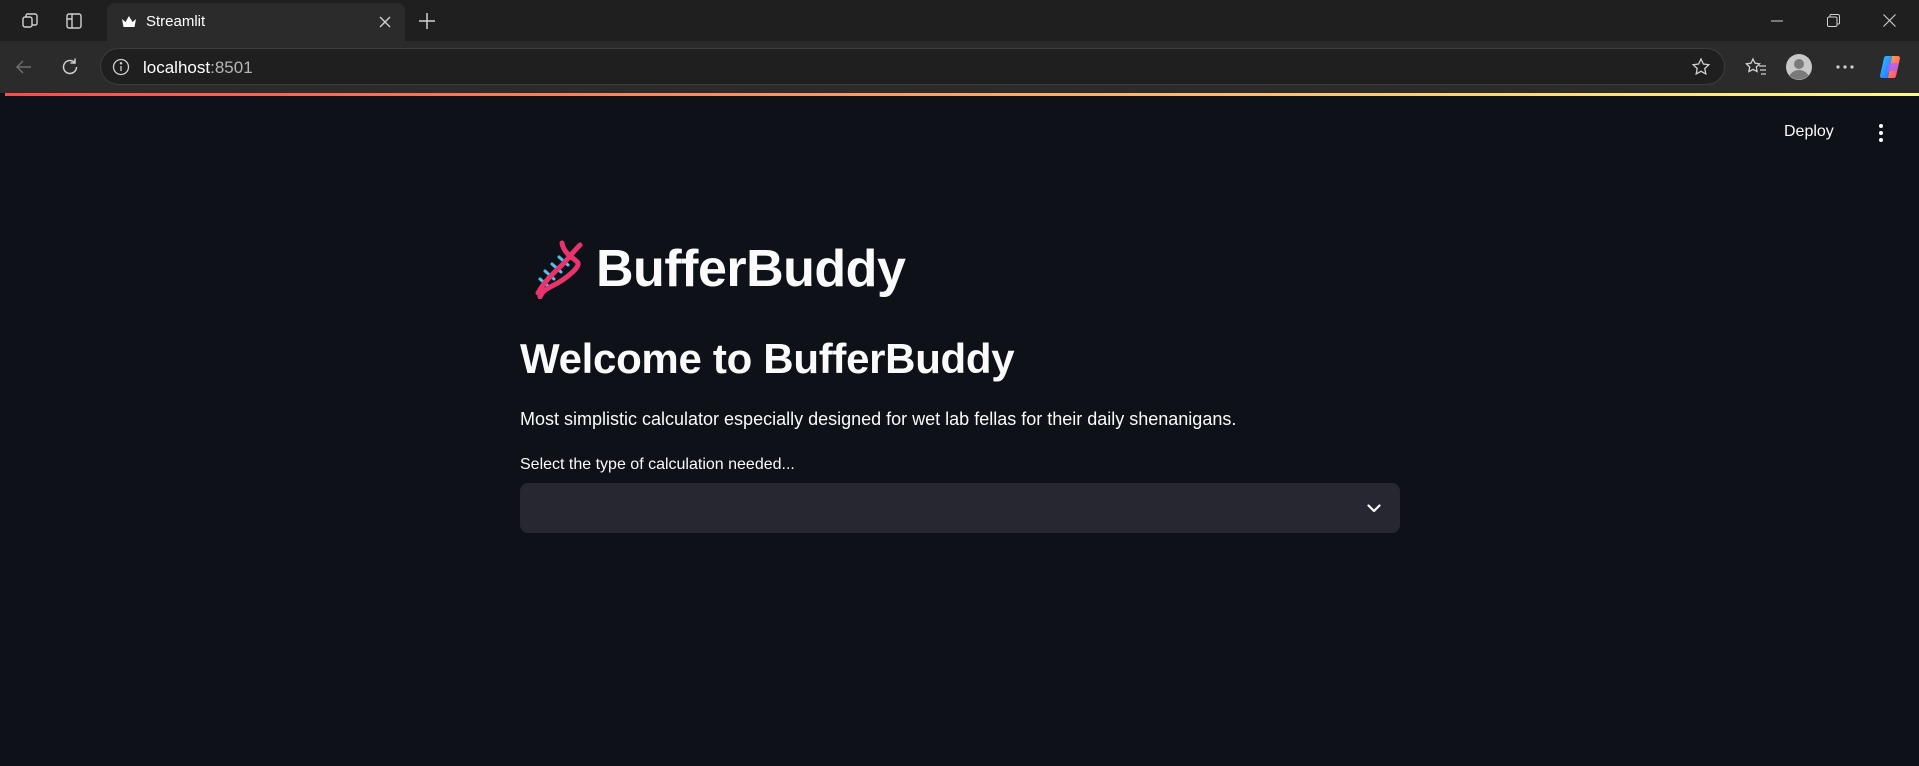 The image size is (1919, 766). Describe the element at coordinates (1809, 132) in the screenshot. I see `deploy-button: Deploy` at that location.